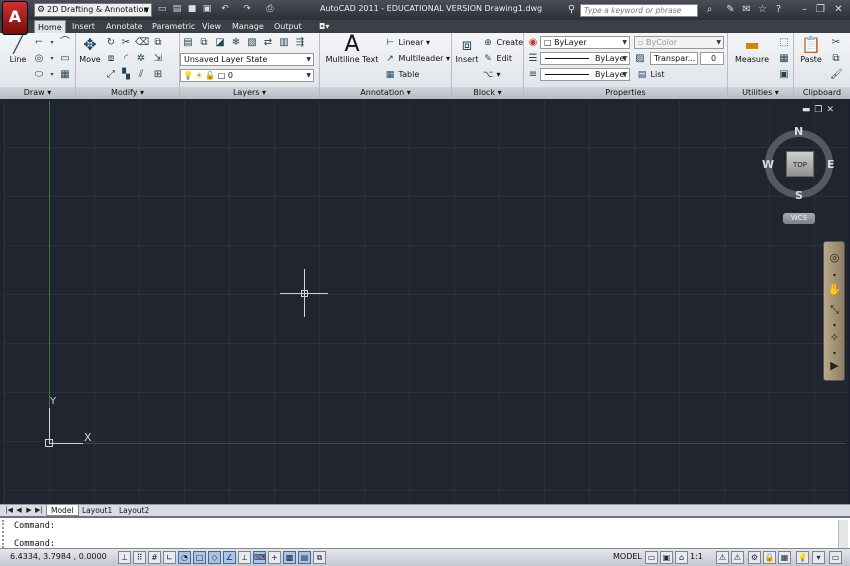 The width and height of the screenshot is (850, 566). Describe the element at coordinates (58, 556) in the screenshot. I see `coordinates-display: 6.4334, 3.7984 , 0.0000` at that location.